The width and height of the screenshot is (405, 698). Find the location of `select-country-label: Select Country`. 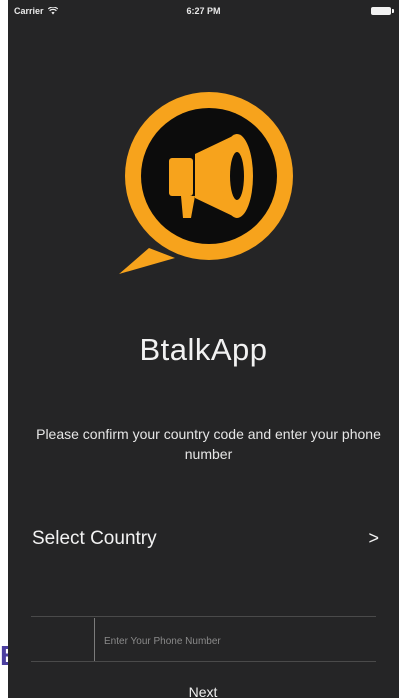

select-country-label: Select Country is located at coordinates (94, 538).